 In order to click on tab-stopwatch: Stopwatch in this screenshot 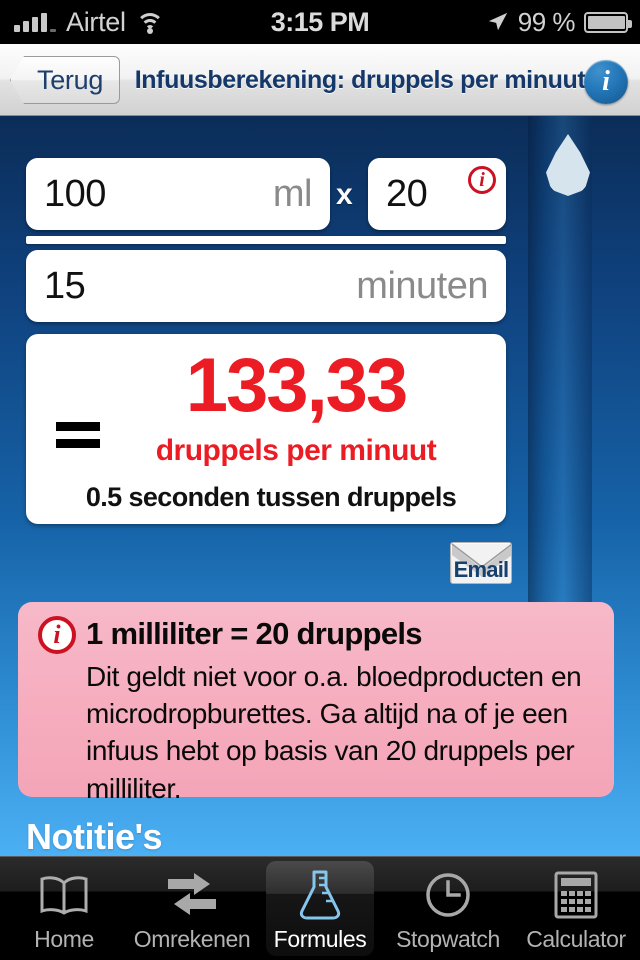, I will do `click(448, 908)`.